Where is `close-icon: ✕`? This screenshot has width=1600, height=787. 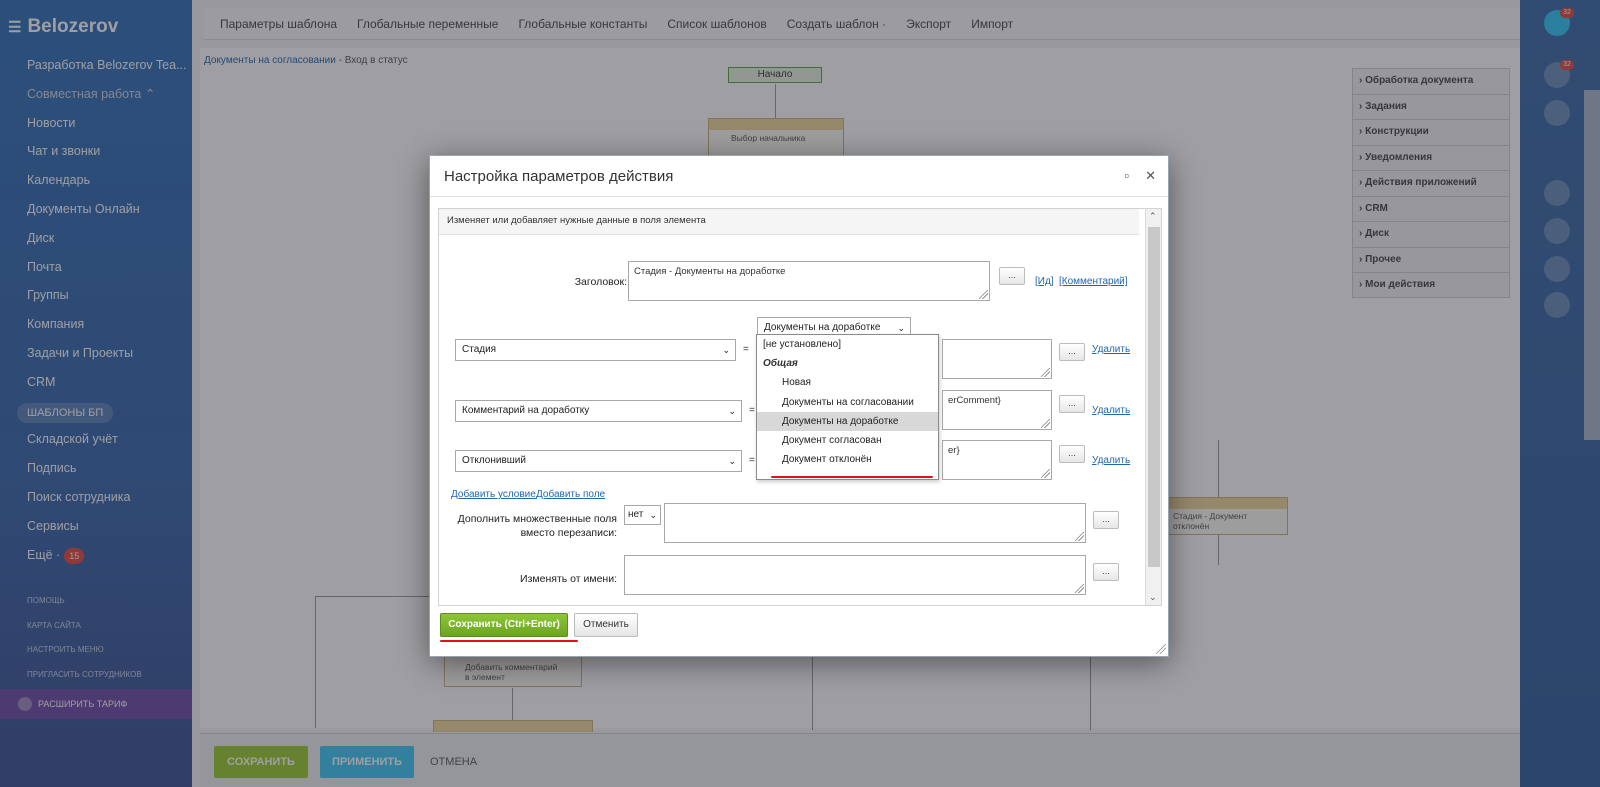
close-icon: ✕ is located at coordinates (1150, 176).